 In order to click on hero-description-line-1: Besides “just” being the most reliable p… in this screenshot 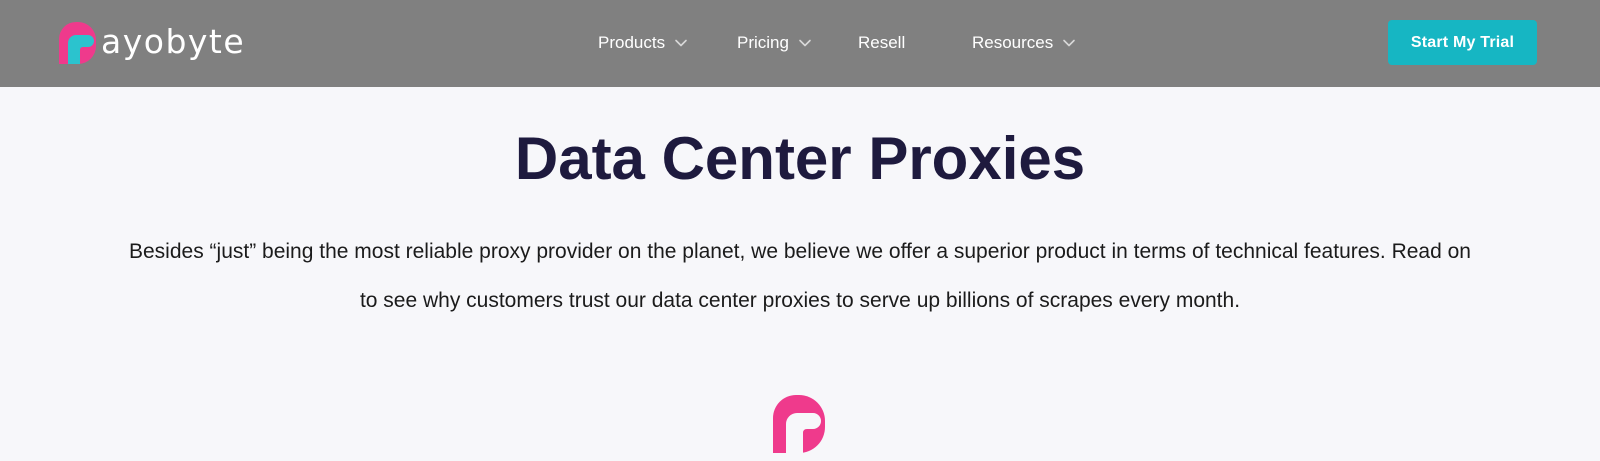, I will do `click(799, 251)`.